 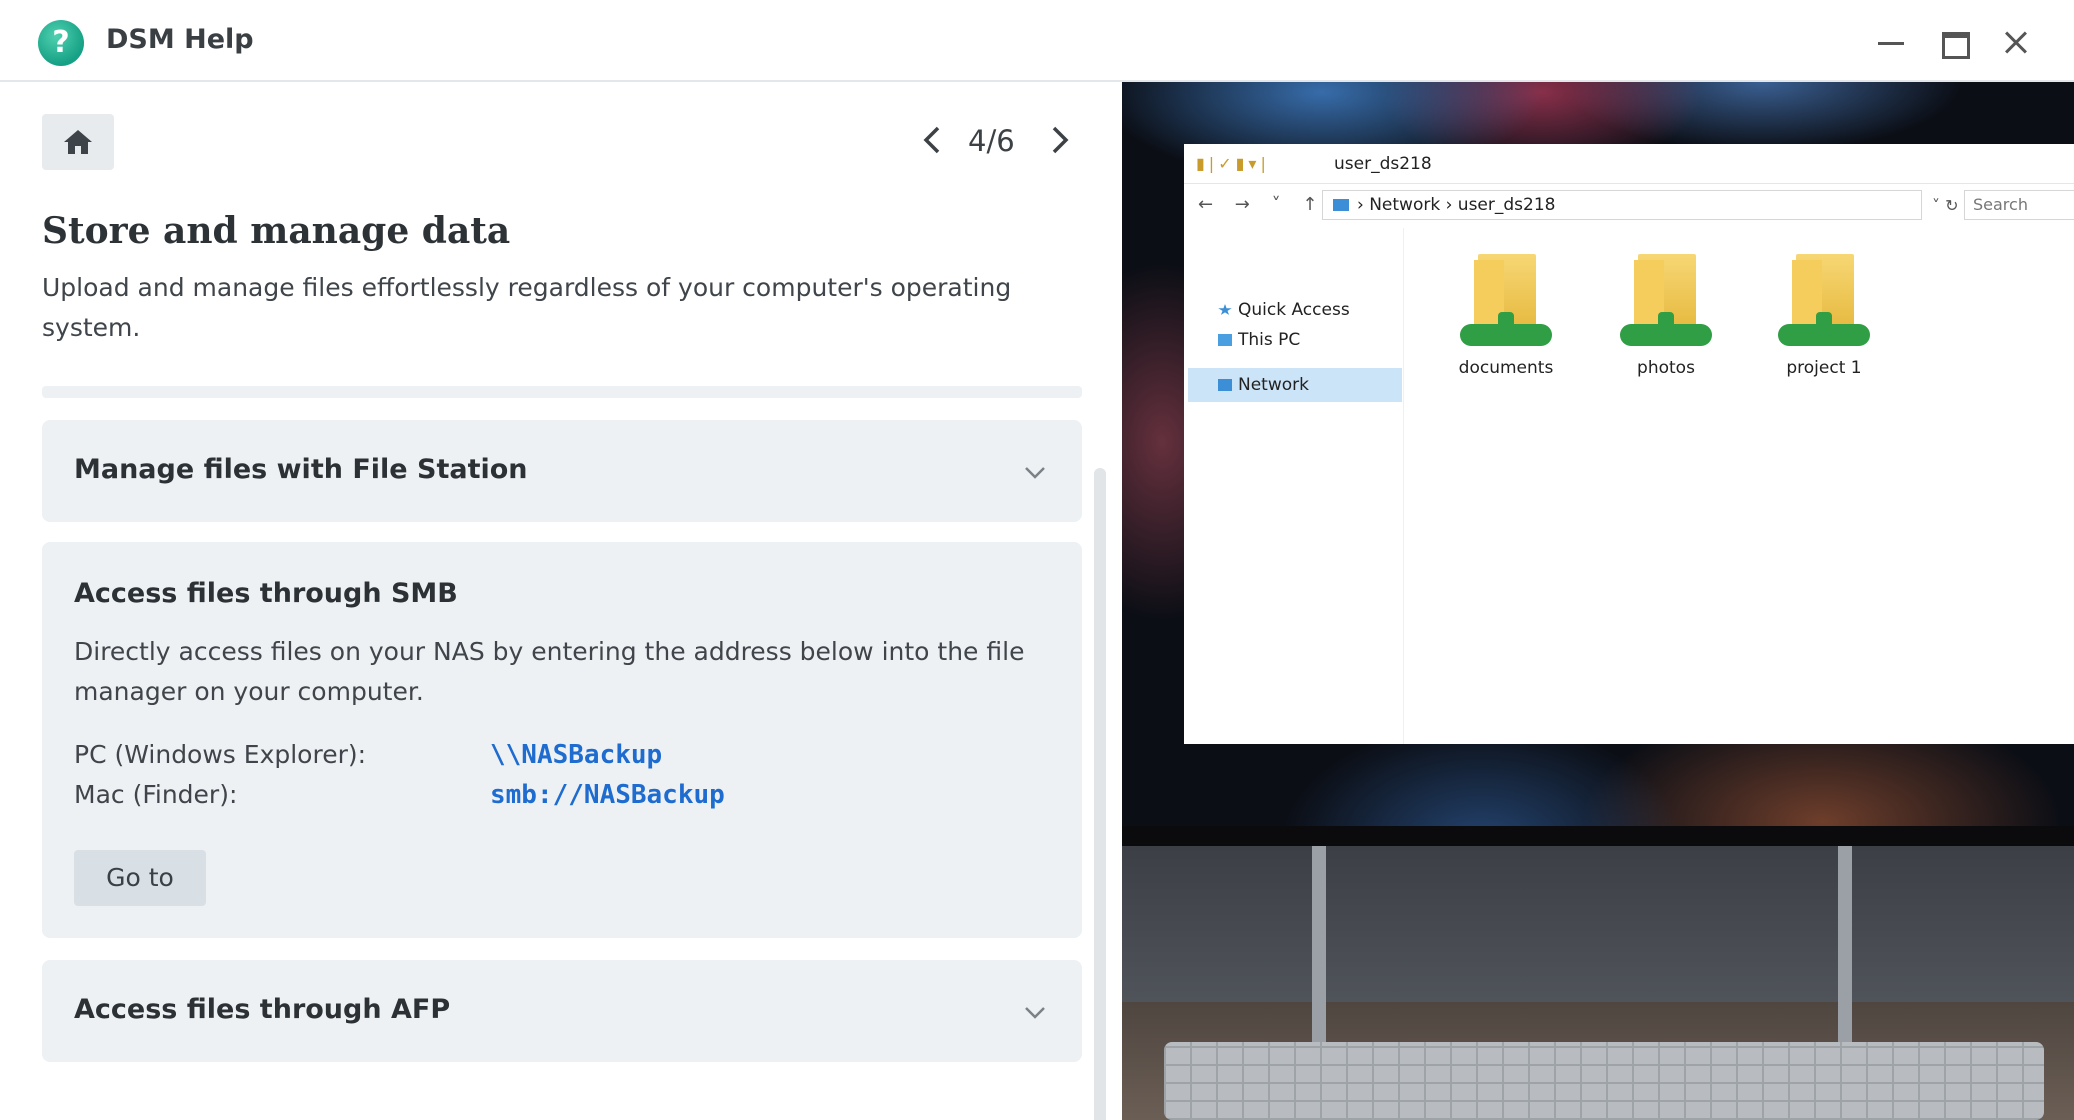 I want to click on pc-address-link: \\NASBackup, so click(x=576, y=755).